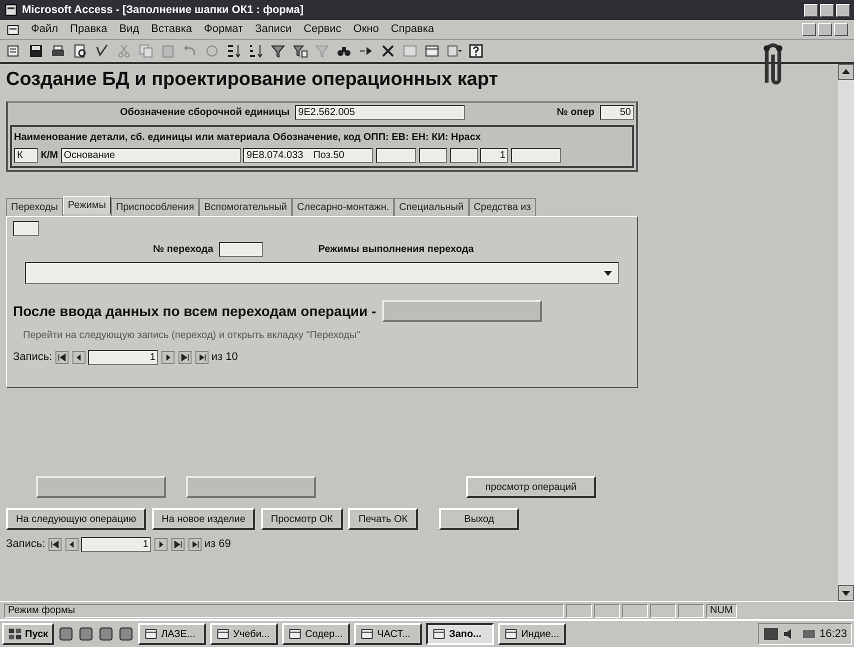 Image resolution: width=854 pixels, height=647 pixels. Describe the element at coordinates (502, 207) in the screenshot. I see `tab: Средства из` at that location.